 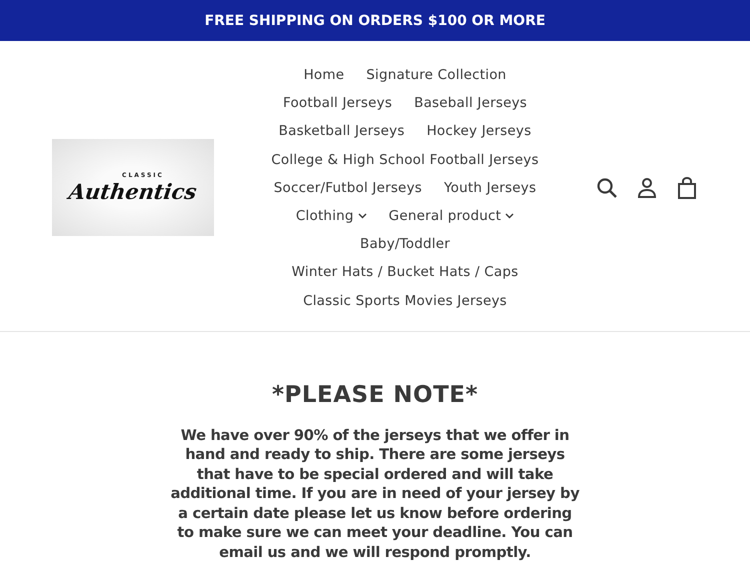 What do you see at coordinates (375, 395) in the screenshot?
I see `note-heading: *PLEASE NOTE*` at bounding box center [375, 395].